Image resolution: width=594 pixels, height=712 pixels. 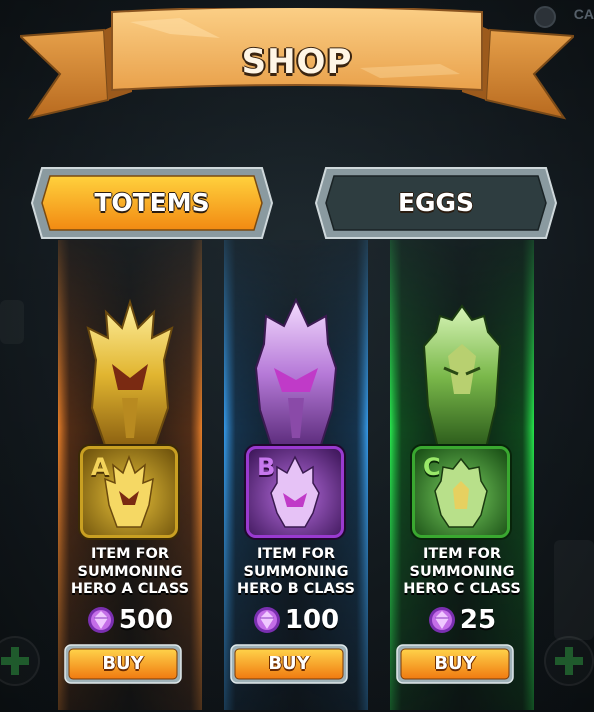 I want to click on item-description: ITEM FOR SUMMONING HERO C CLASS, so click(x=462, y=572).